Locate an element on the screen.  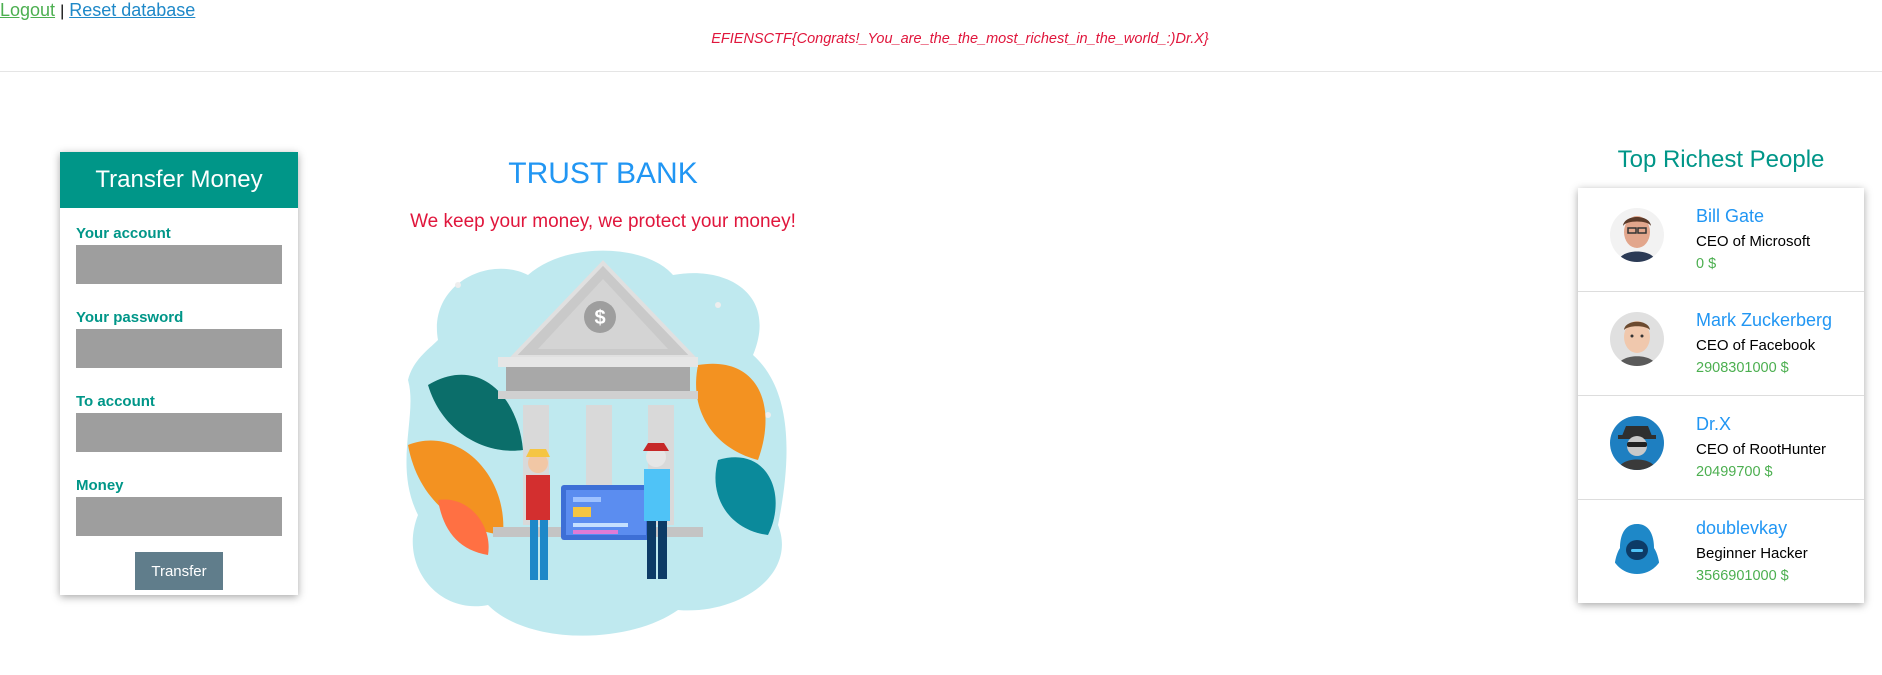
spy-avatar is located at coordinates (1637, 443).